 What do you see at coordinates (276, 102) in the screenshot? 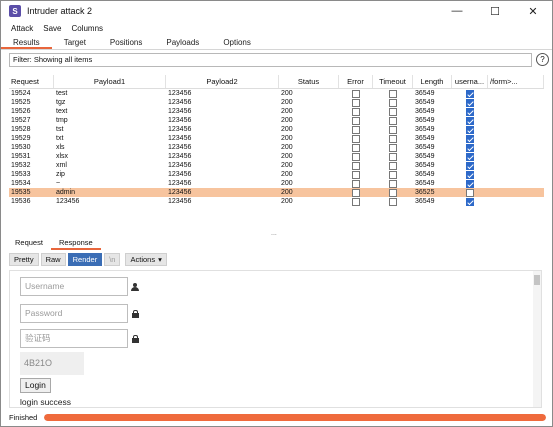
I see `table-row: 19525 tgz 123456 200 36549` at bounding box center [276, 102].